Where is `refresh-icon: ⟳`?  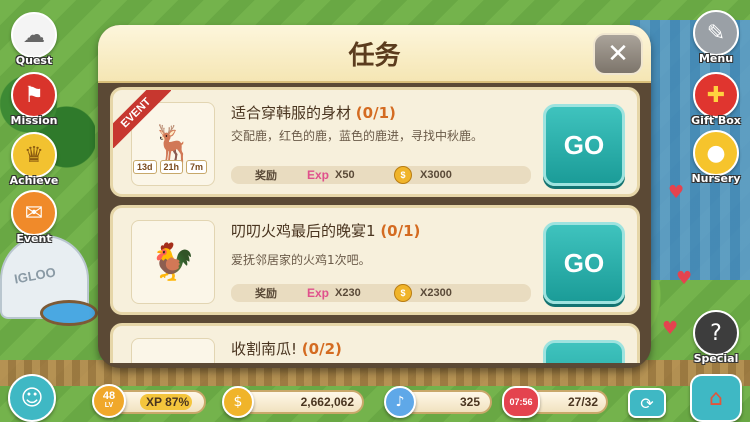 refresh-icon: ⟳ is located at coordinates (647, 403).